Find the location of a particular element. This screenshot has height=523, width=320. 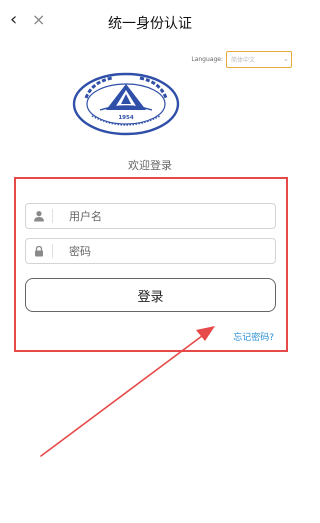

language-selected-value: 简体中文 is located at coordinates (243, 60).